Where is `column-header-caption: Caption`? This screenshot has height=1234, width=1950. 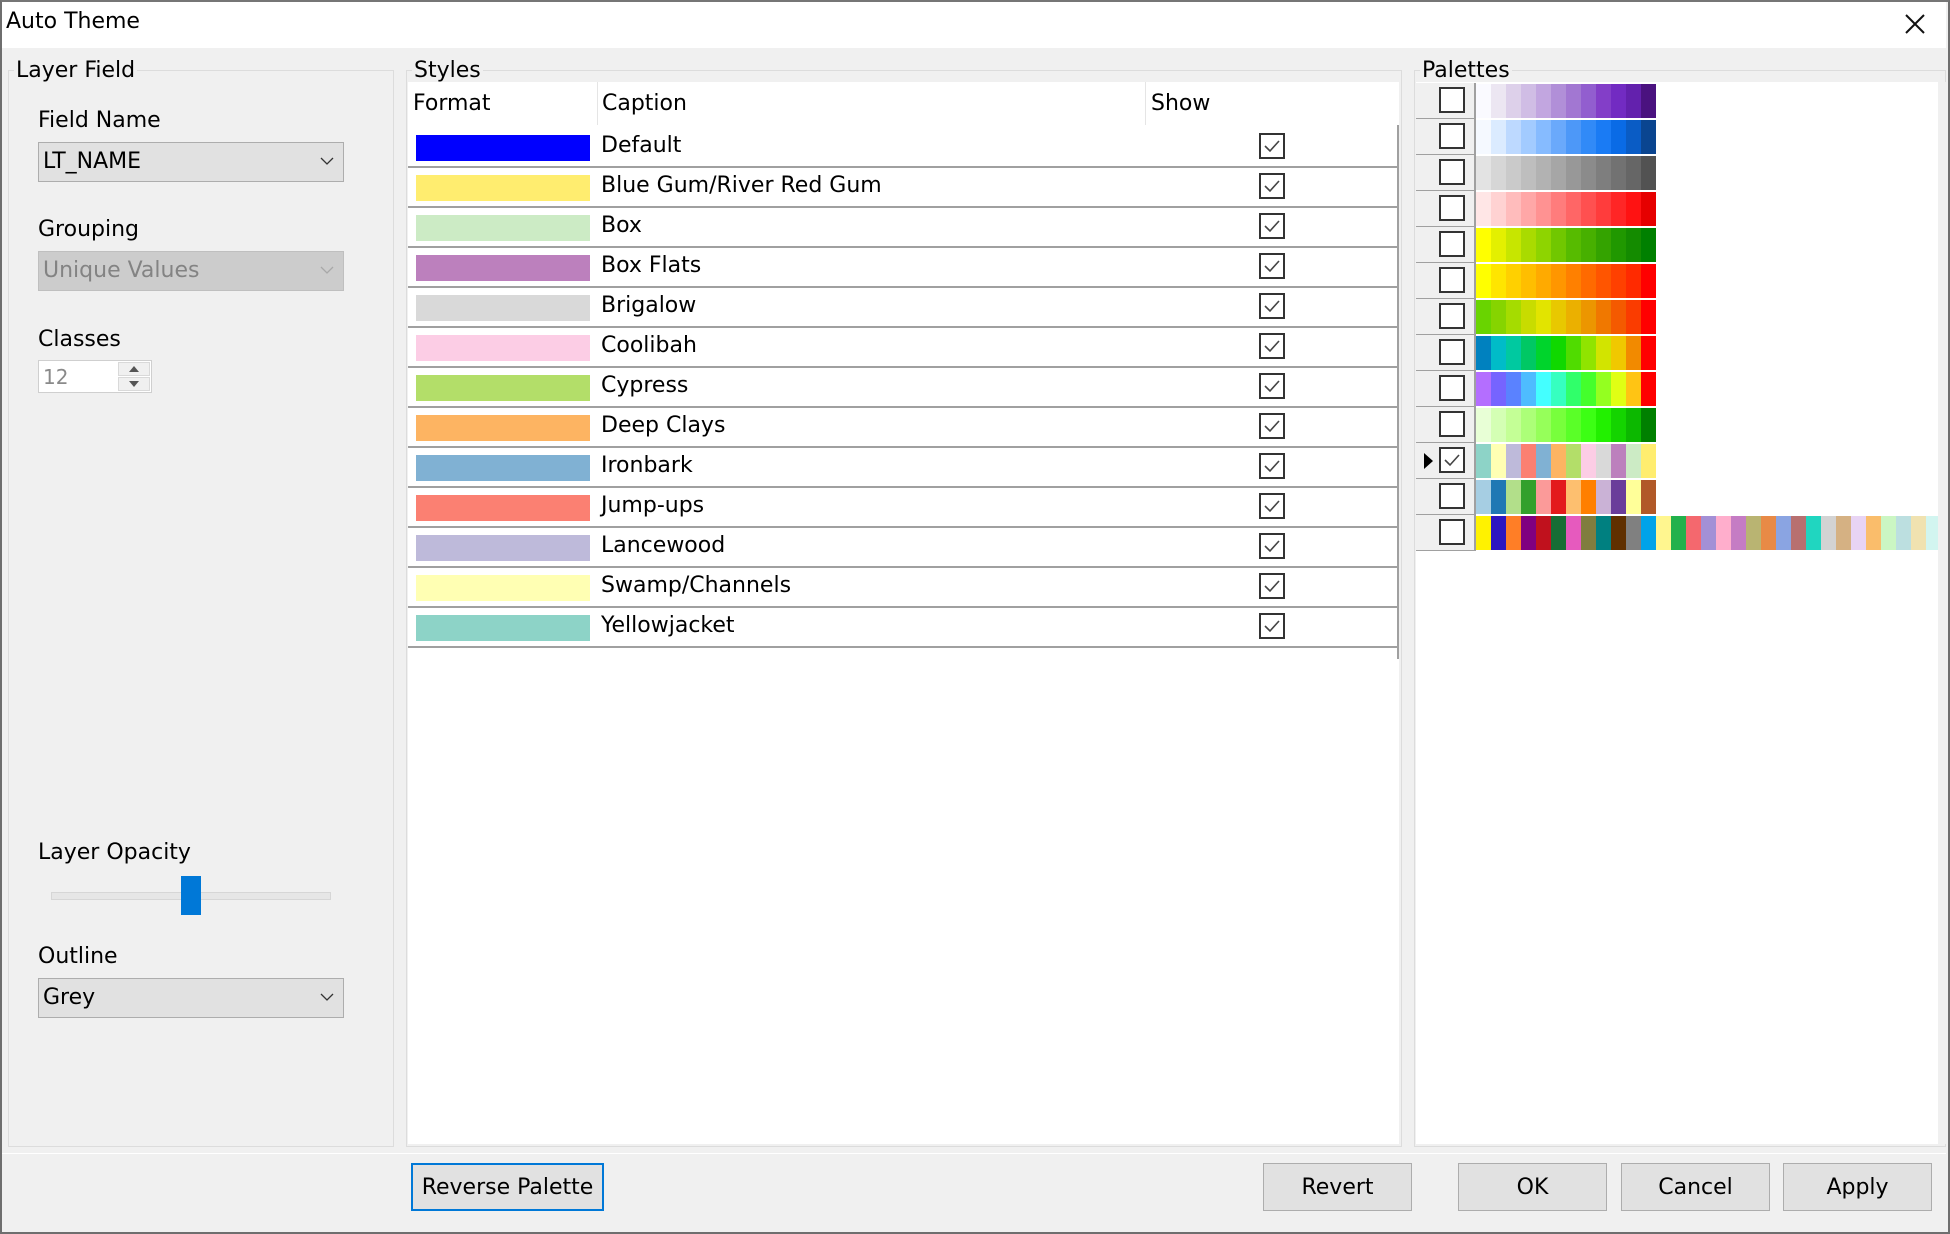 column-header-caption: Caption is located at coordinates (644, 104).